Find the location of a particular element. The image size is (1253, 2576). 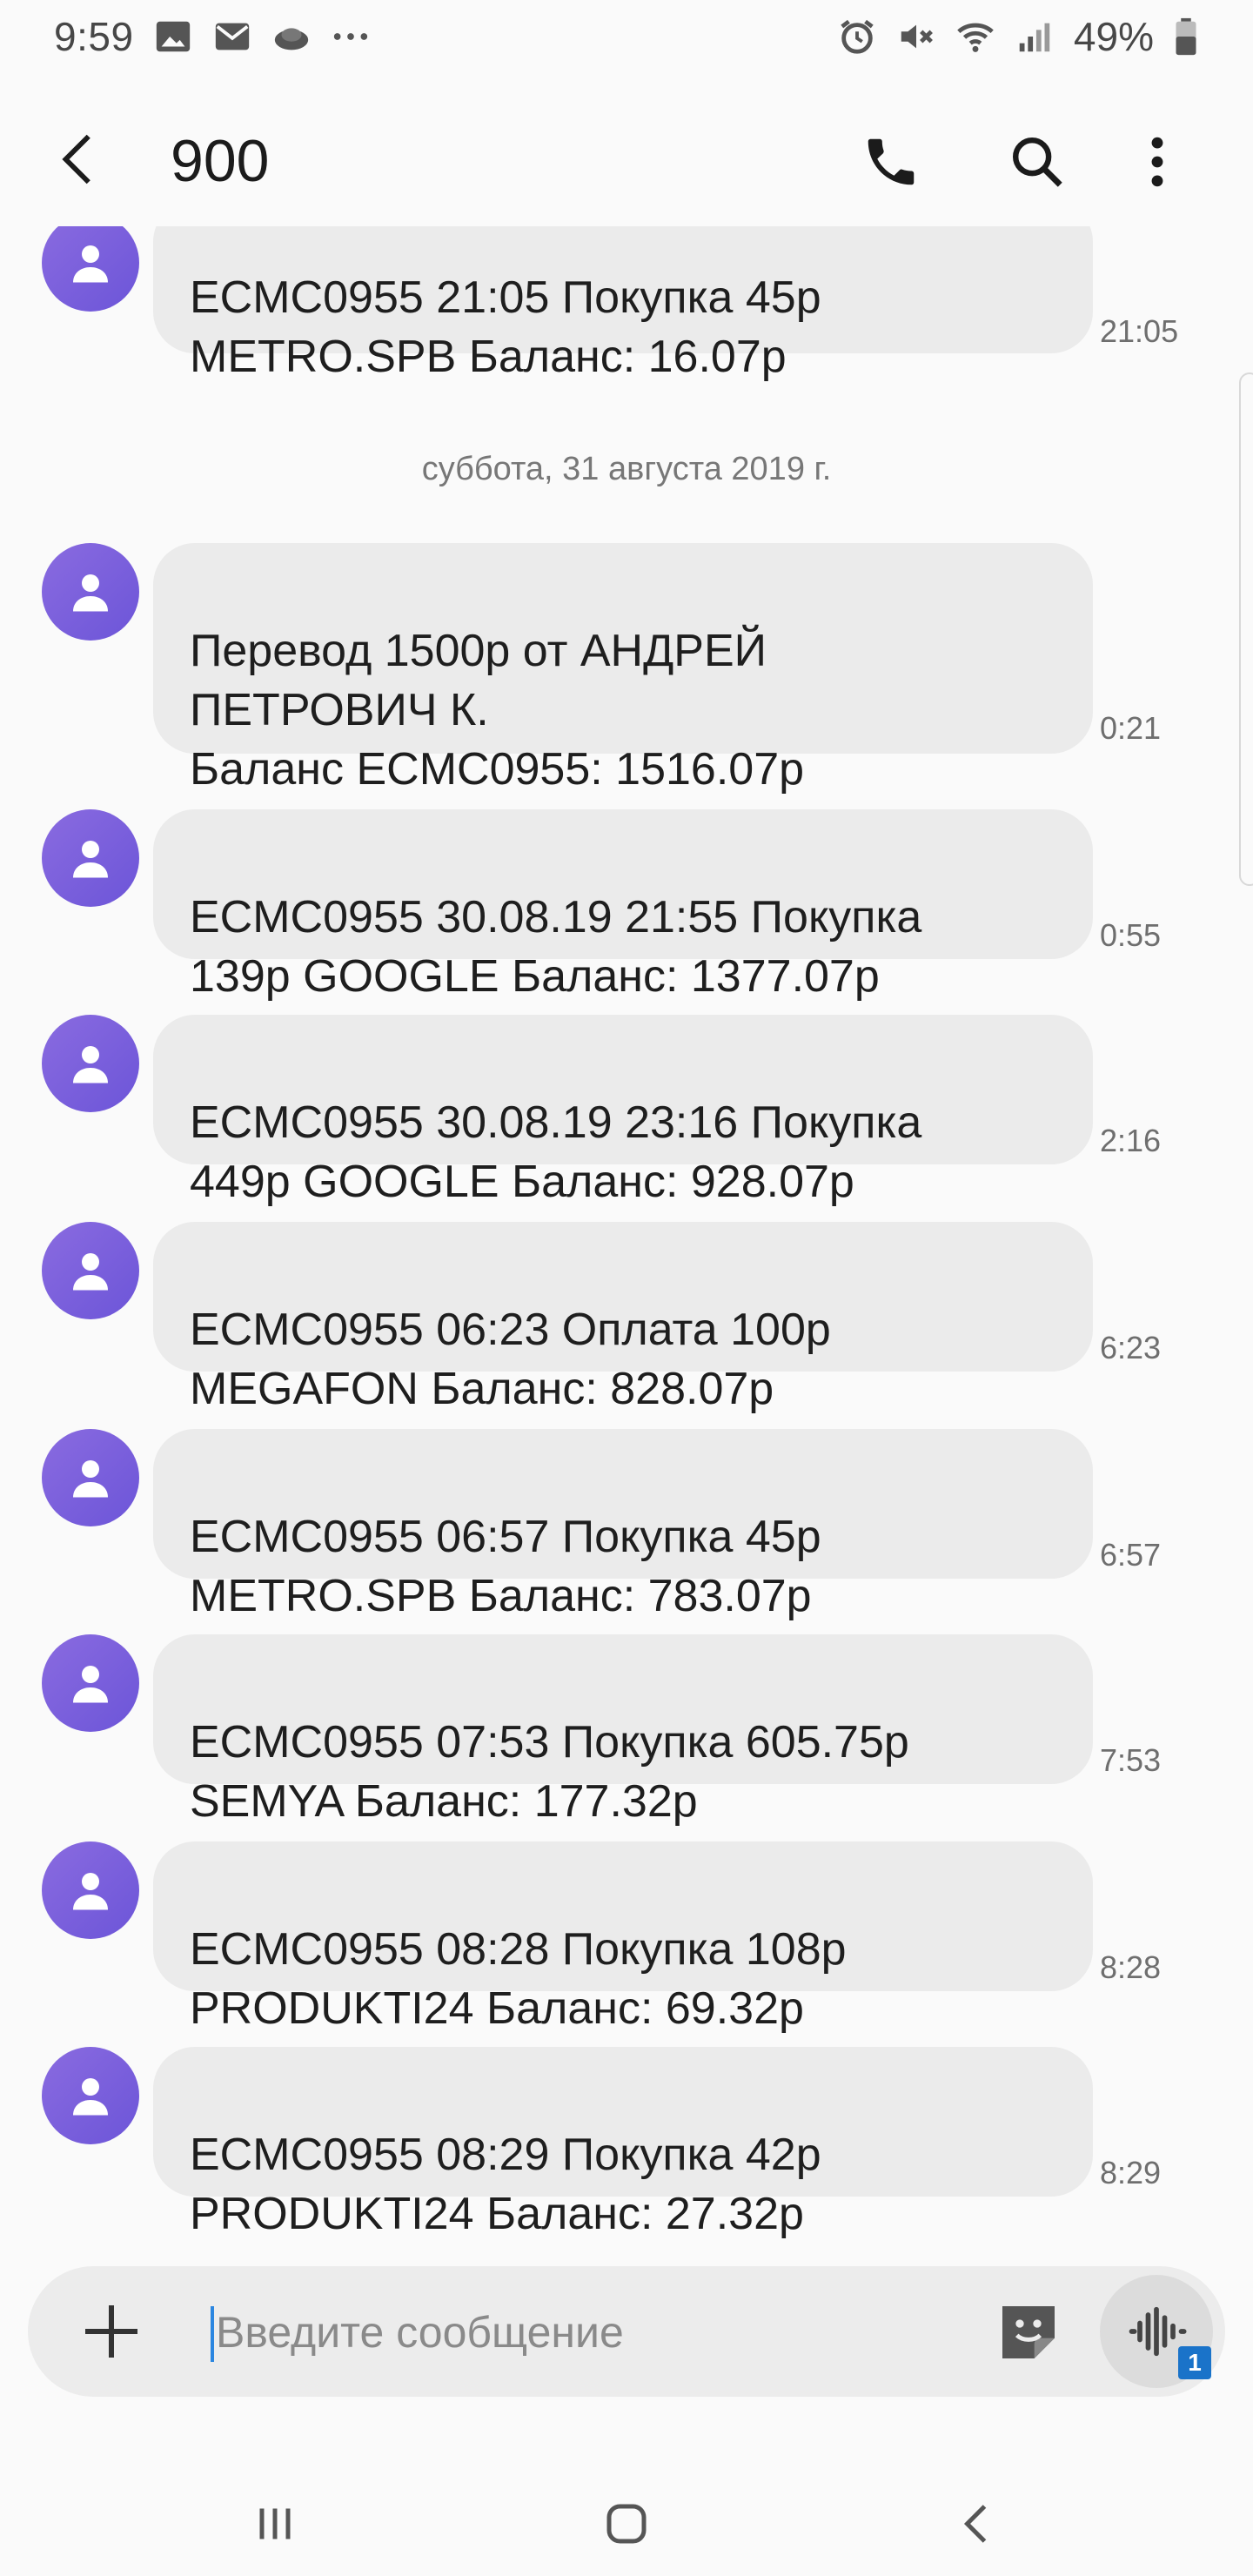

message-time: 7:53 is located at coordinates (1131, 1760).